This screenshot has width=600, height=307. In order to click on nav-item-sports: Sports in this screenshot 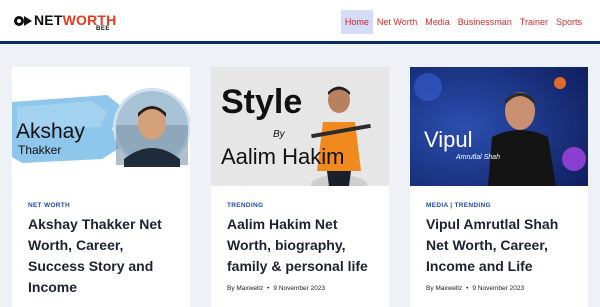, I will do `click(569, 22)`.